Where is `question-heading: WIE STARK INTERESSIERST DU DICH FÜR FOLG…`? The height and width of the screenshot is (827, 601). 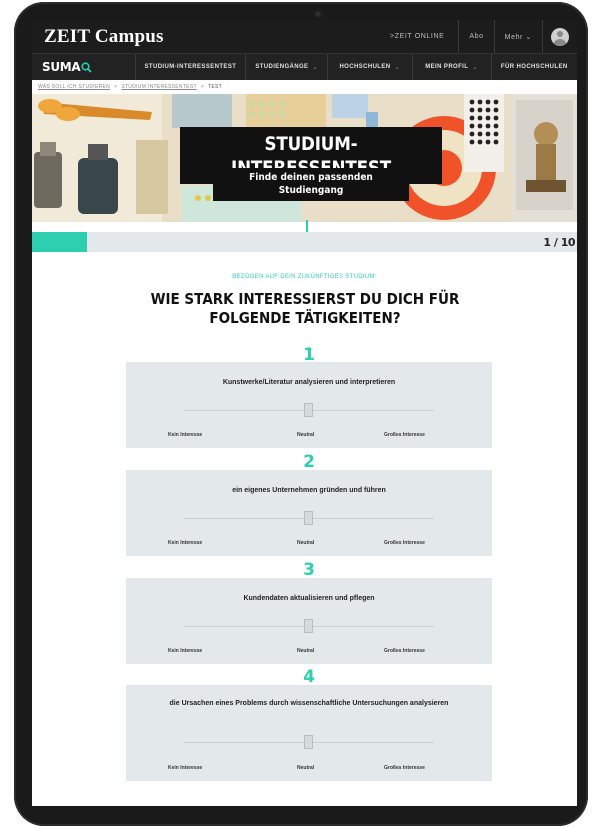
question-heading: WIE STARK INTERESSIERST DU DICH FÜR FOLG… is located at coordinates (304, 308).